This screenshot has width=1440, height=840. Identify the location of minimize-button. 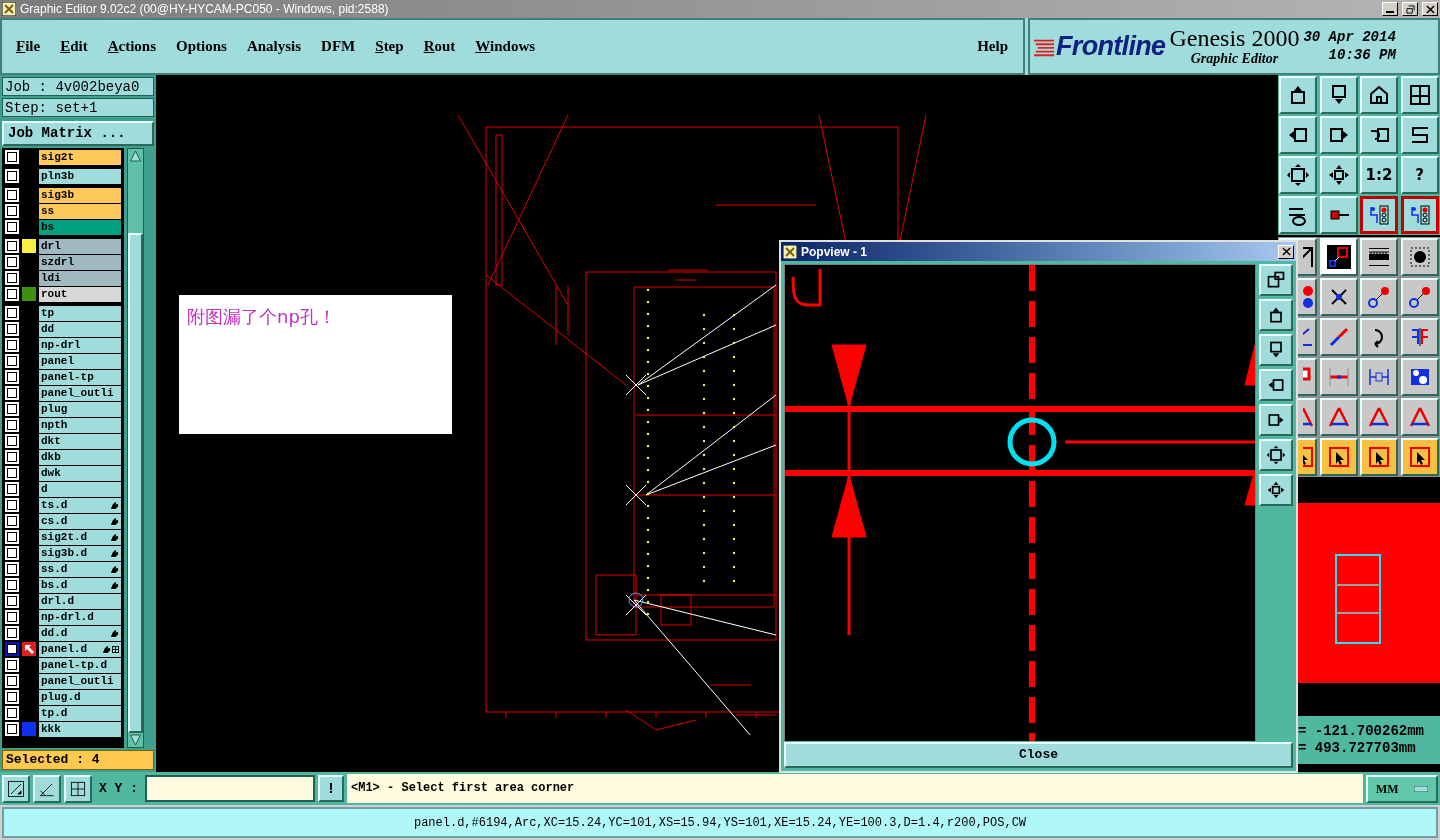
(1390, 9).